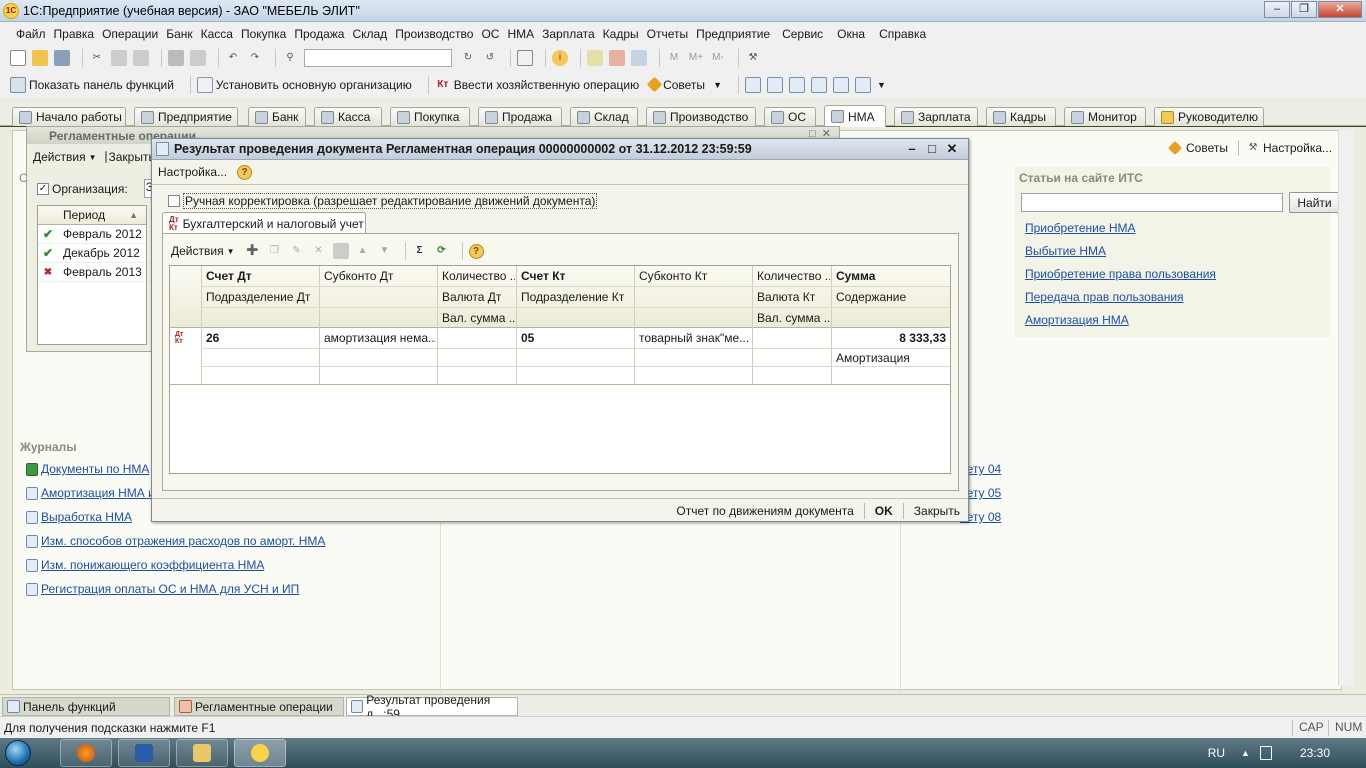 Image resolution: width=1366 pixels, height=768 pixels. I want to click on ok-button: OK, so click(884, 511).